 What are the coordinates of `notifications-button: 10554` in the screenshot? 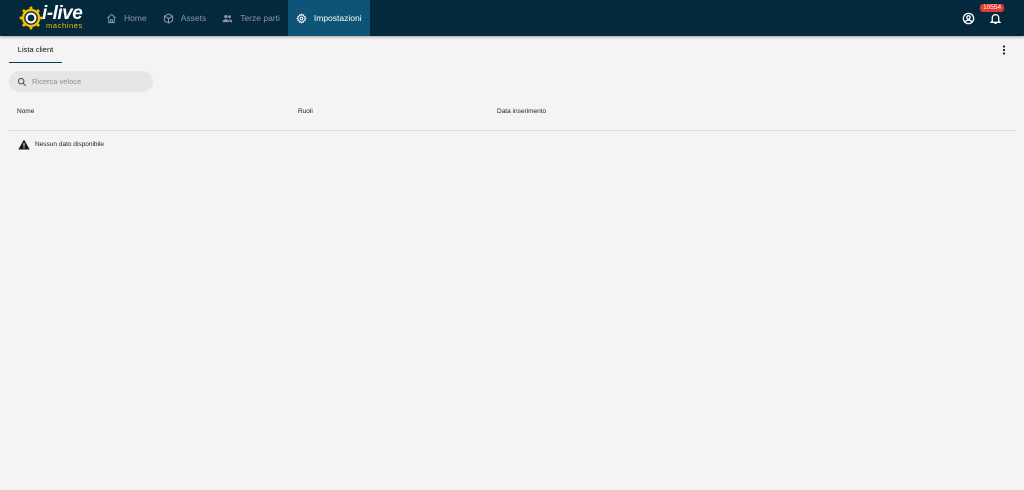 It's located at (992, 14).